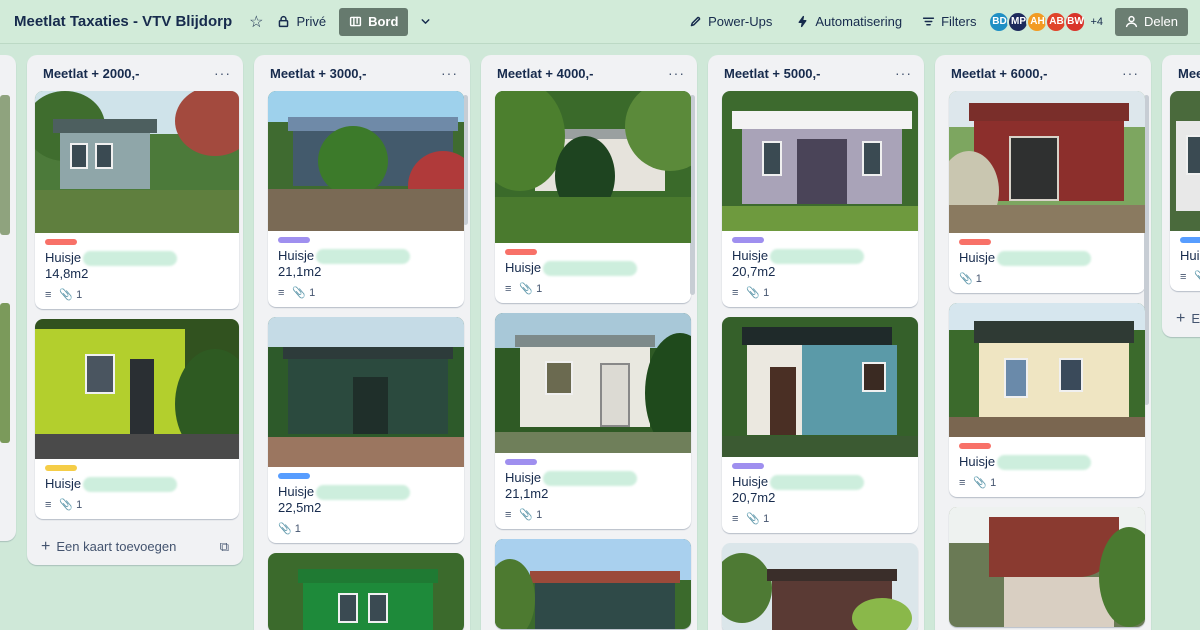  I want to click on filters-label: Filters, so click(959, 21).